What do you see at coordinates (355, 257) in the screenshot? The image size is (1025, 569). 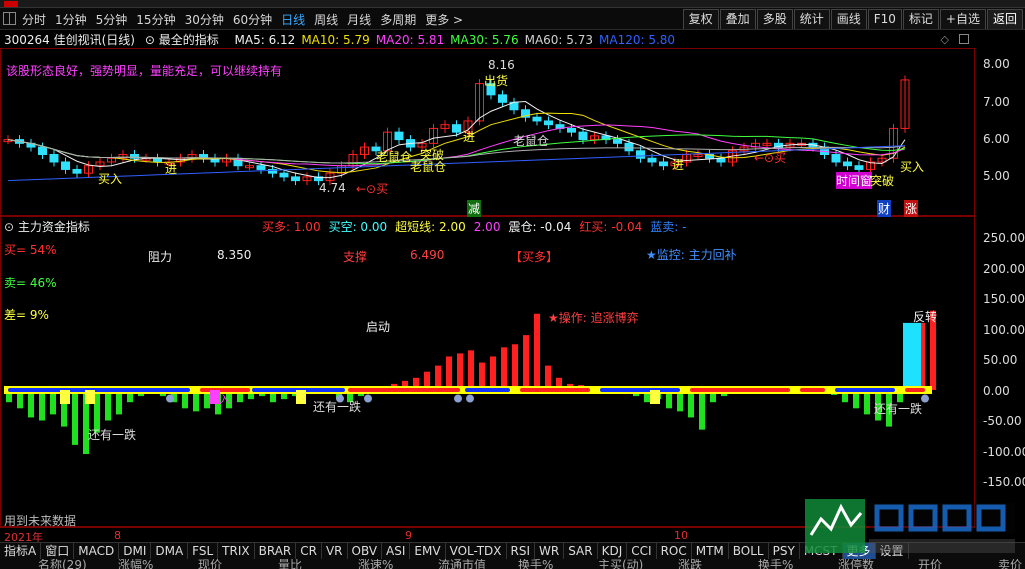 I see `support-label: 支撑` at bounding box center [355, 257].